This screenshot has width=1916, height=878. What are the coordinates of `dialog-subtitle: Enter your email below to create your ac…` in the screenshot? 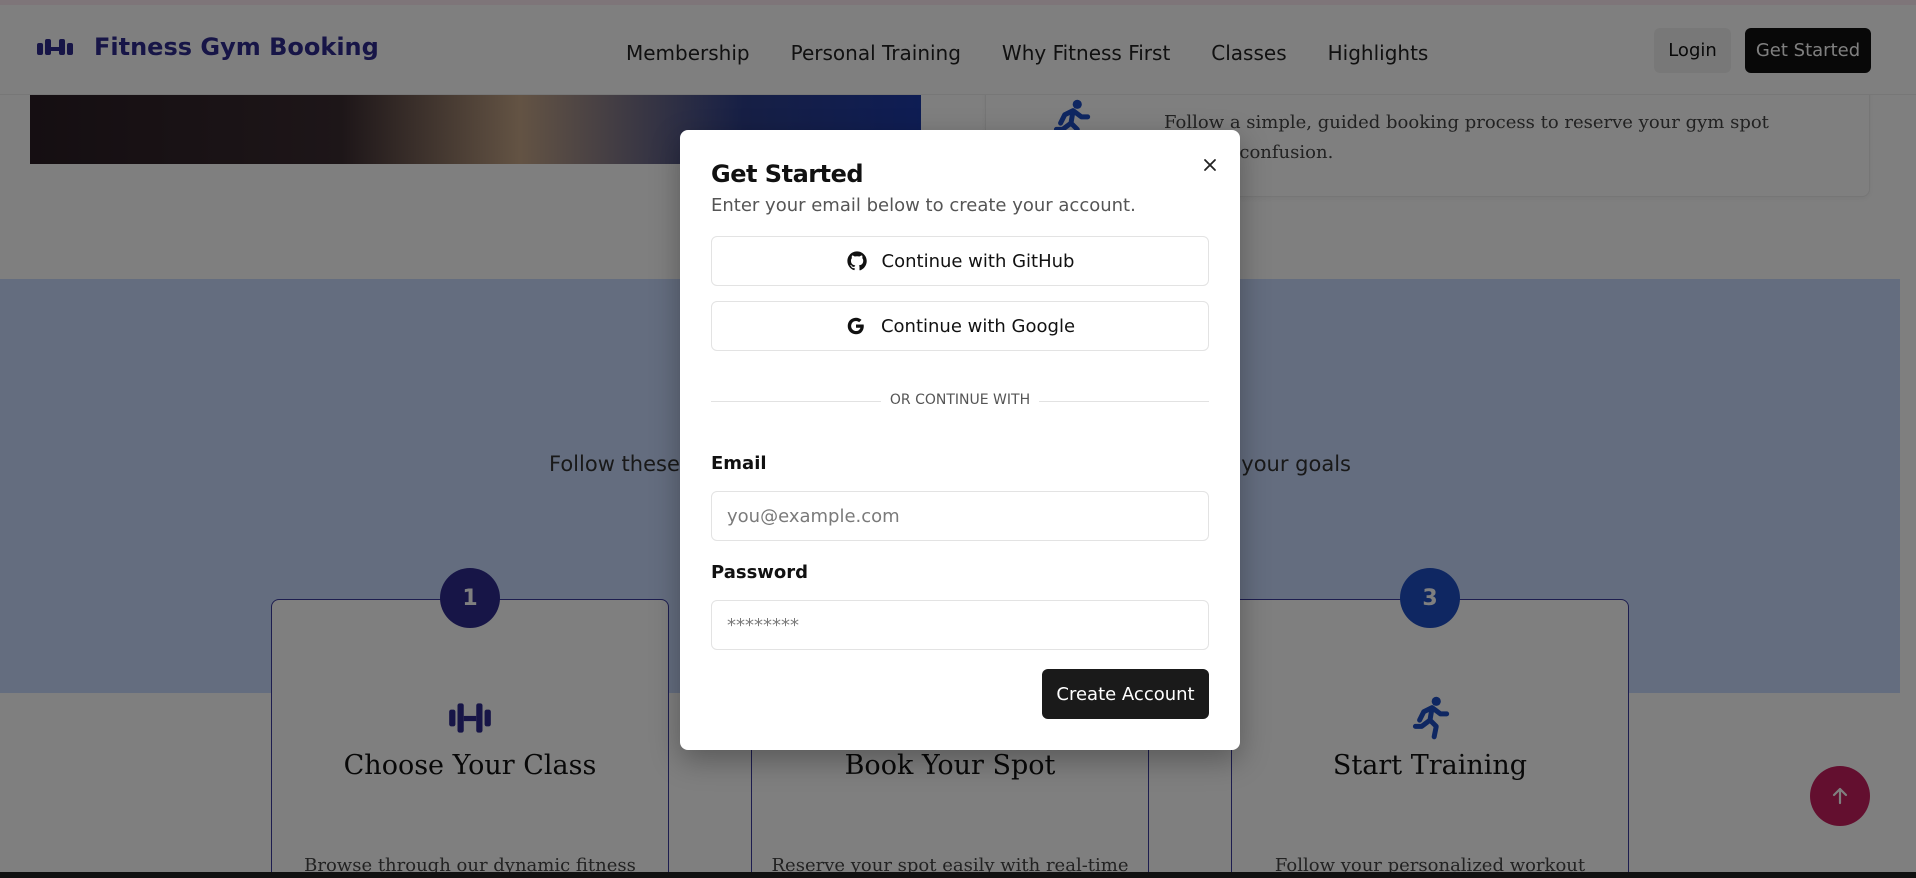 It's located at (923, 205).